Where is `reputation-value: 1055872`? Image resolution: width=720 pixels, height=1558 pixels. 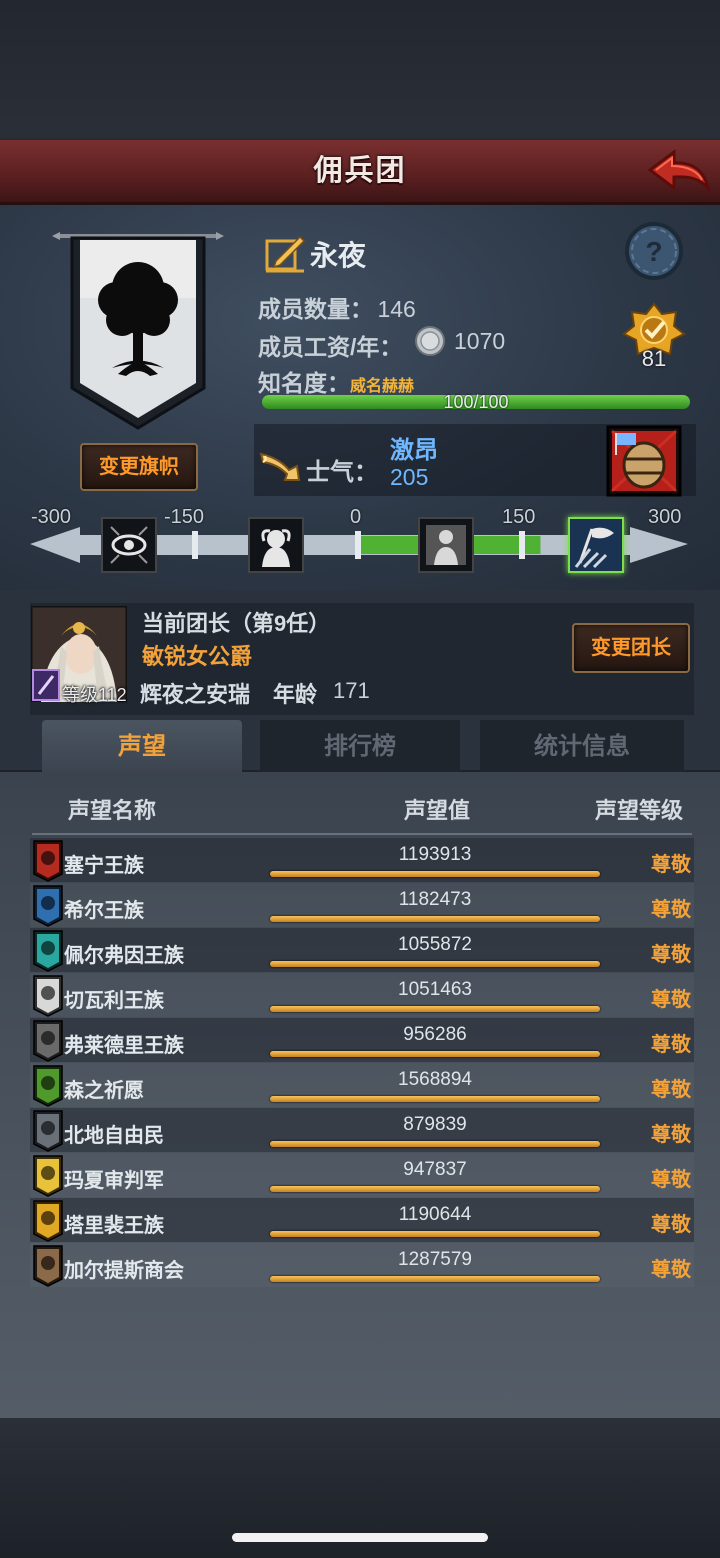 reputation-value: 1055872 is located at coordinates (435, 944).